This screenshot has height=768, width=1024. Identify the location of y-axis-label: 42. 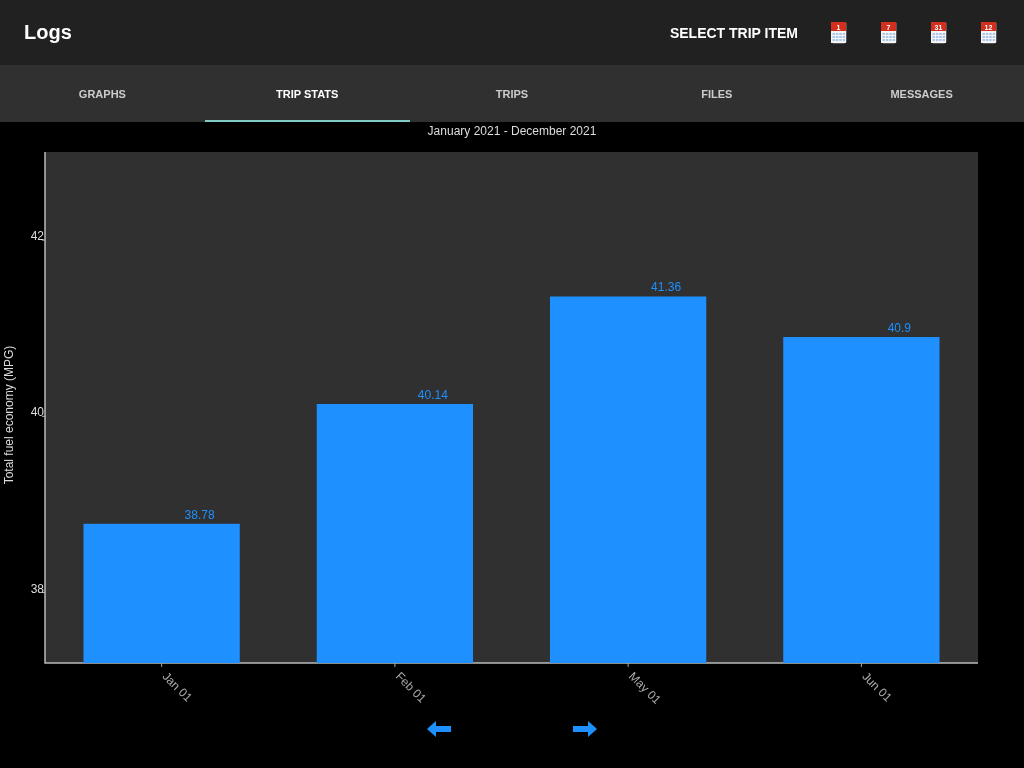
(37, 236).